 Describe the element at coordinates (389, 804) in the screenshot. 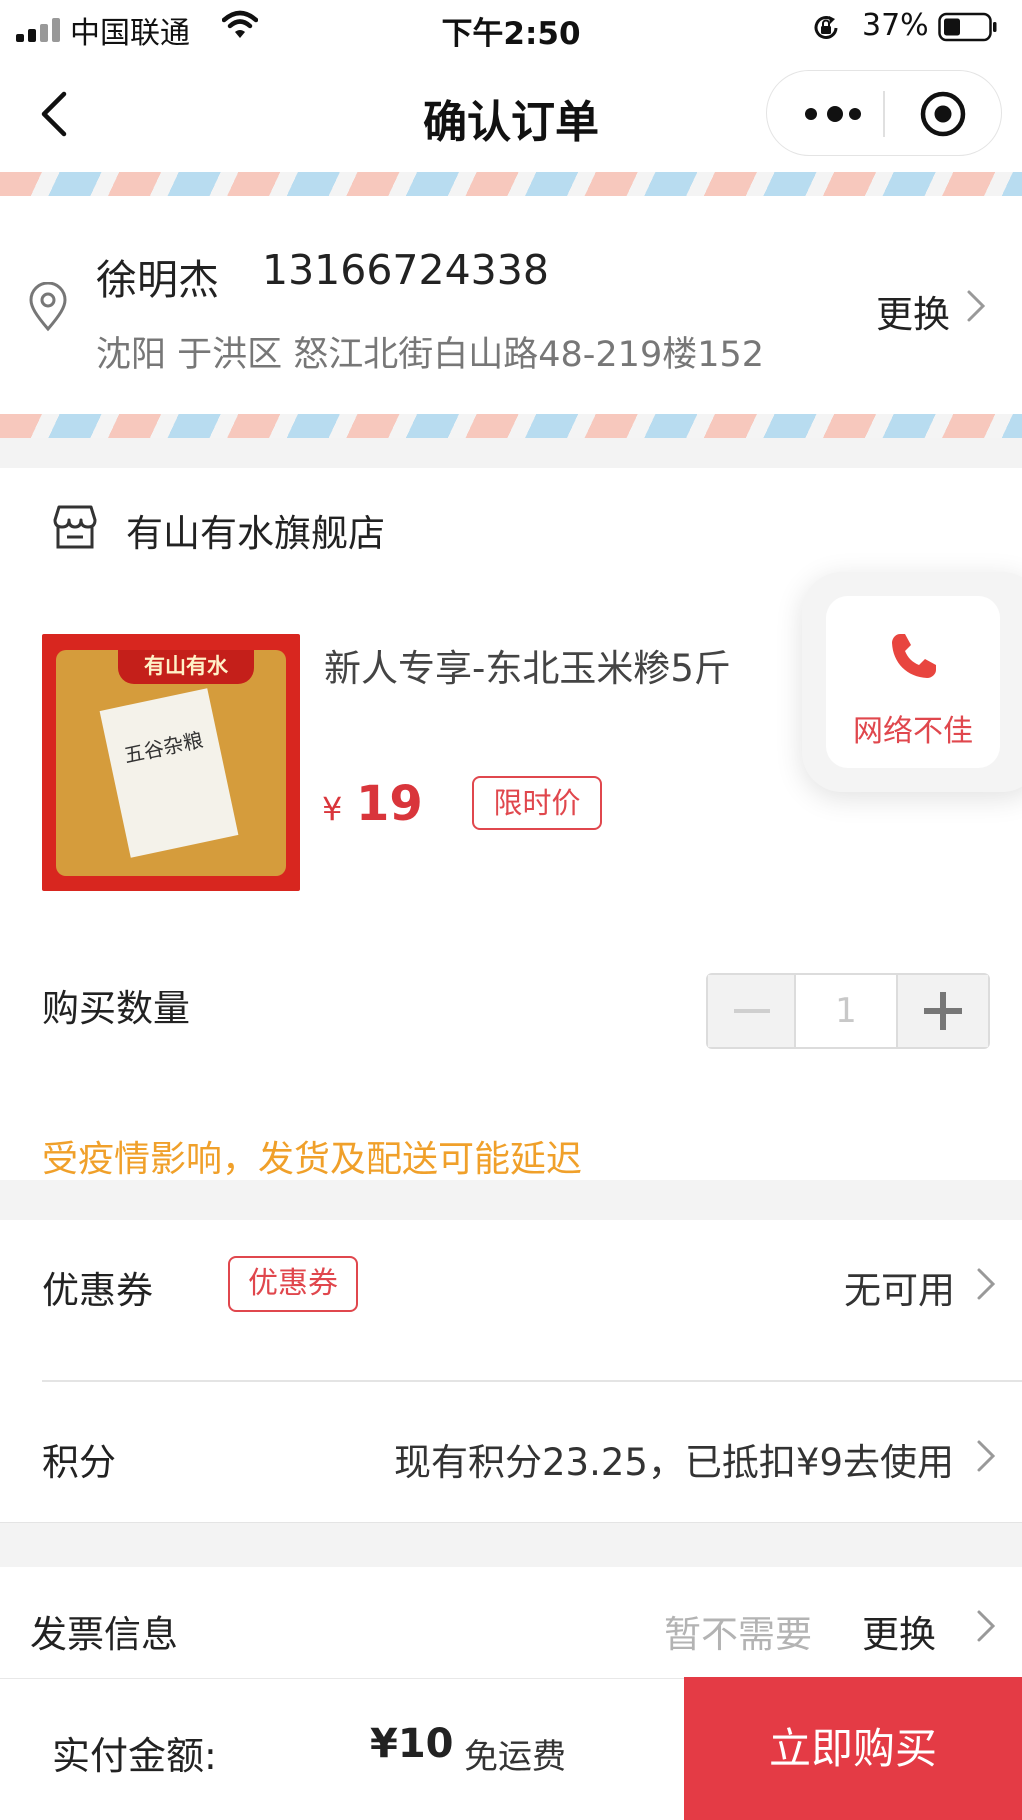

I see `product-price: 19` at that location.